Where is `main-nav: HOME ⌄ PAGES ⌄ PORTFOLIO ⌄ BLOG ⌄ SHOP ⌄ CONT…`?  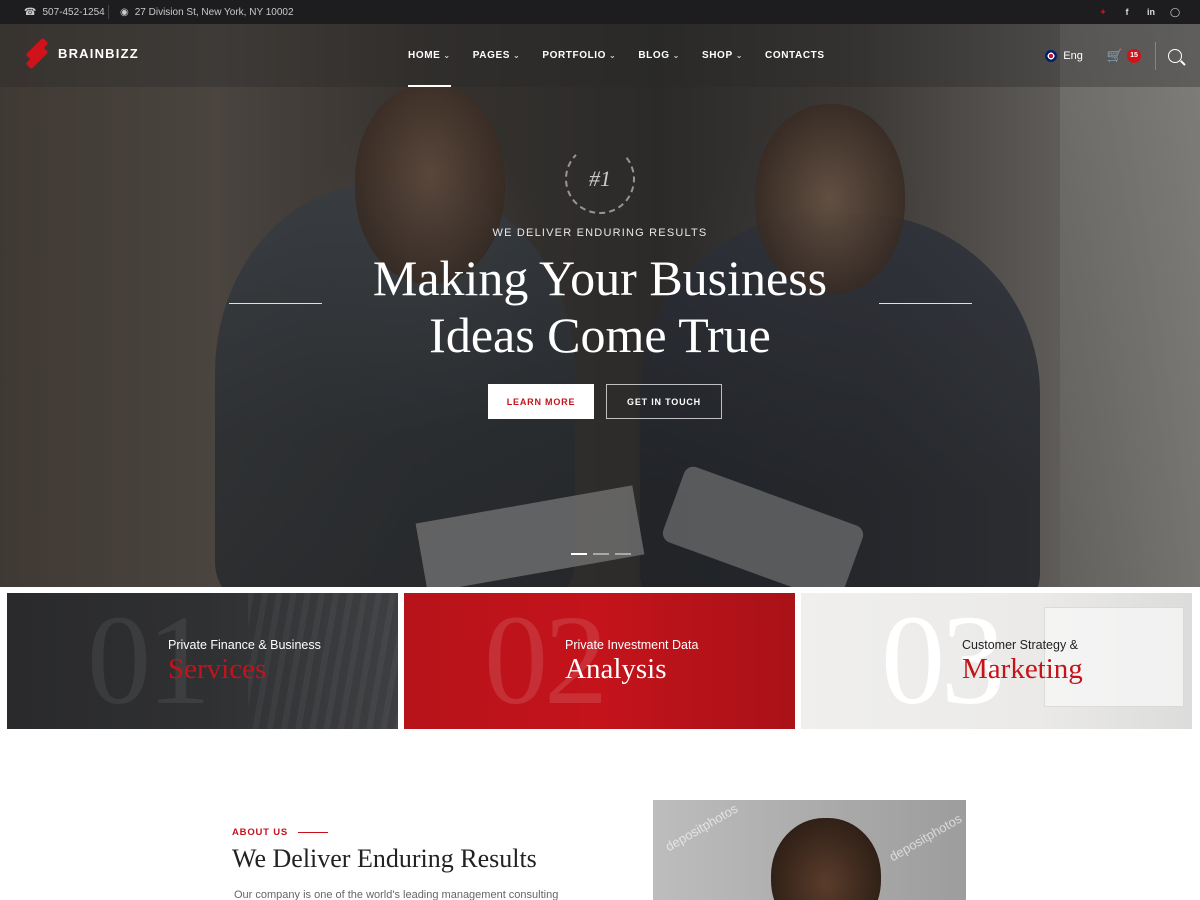 main-nav: HOME ⌄ PAGES ⌄ PORTFOLIO ⌄ BLOG ⌄ SHOP ⌄ CONT… is located at coordinates (616, 55).